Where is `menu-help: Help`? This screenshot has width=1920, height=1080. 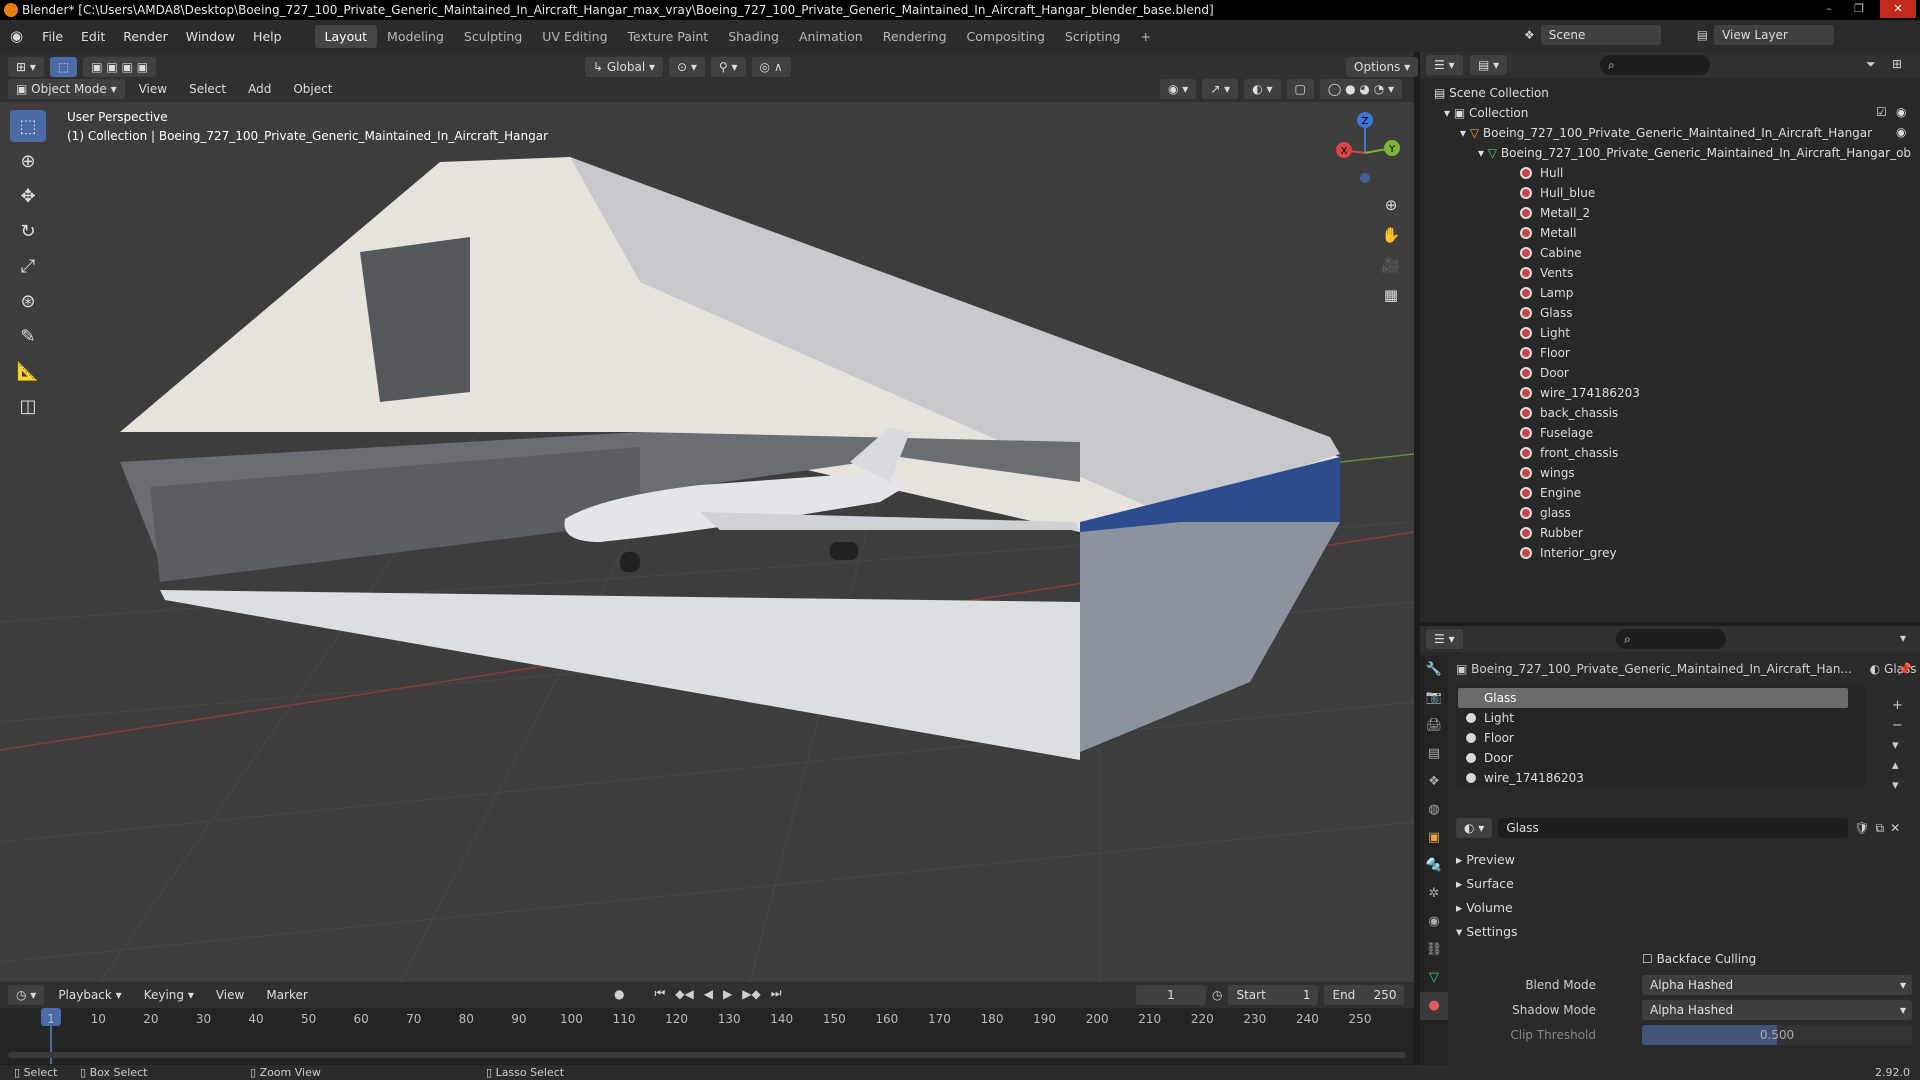 menu-help: Help is located at coordinates (267, 36).